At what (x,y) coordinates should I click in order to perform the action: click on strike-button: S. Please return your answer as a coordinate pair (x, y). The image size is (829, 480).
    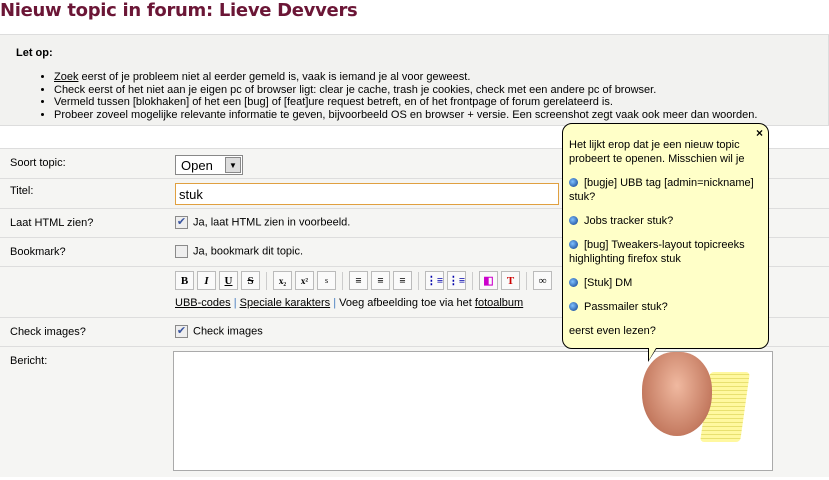
    Looking at the image, I should click on (250, 280).